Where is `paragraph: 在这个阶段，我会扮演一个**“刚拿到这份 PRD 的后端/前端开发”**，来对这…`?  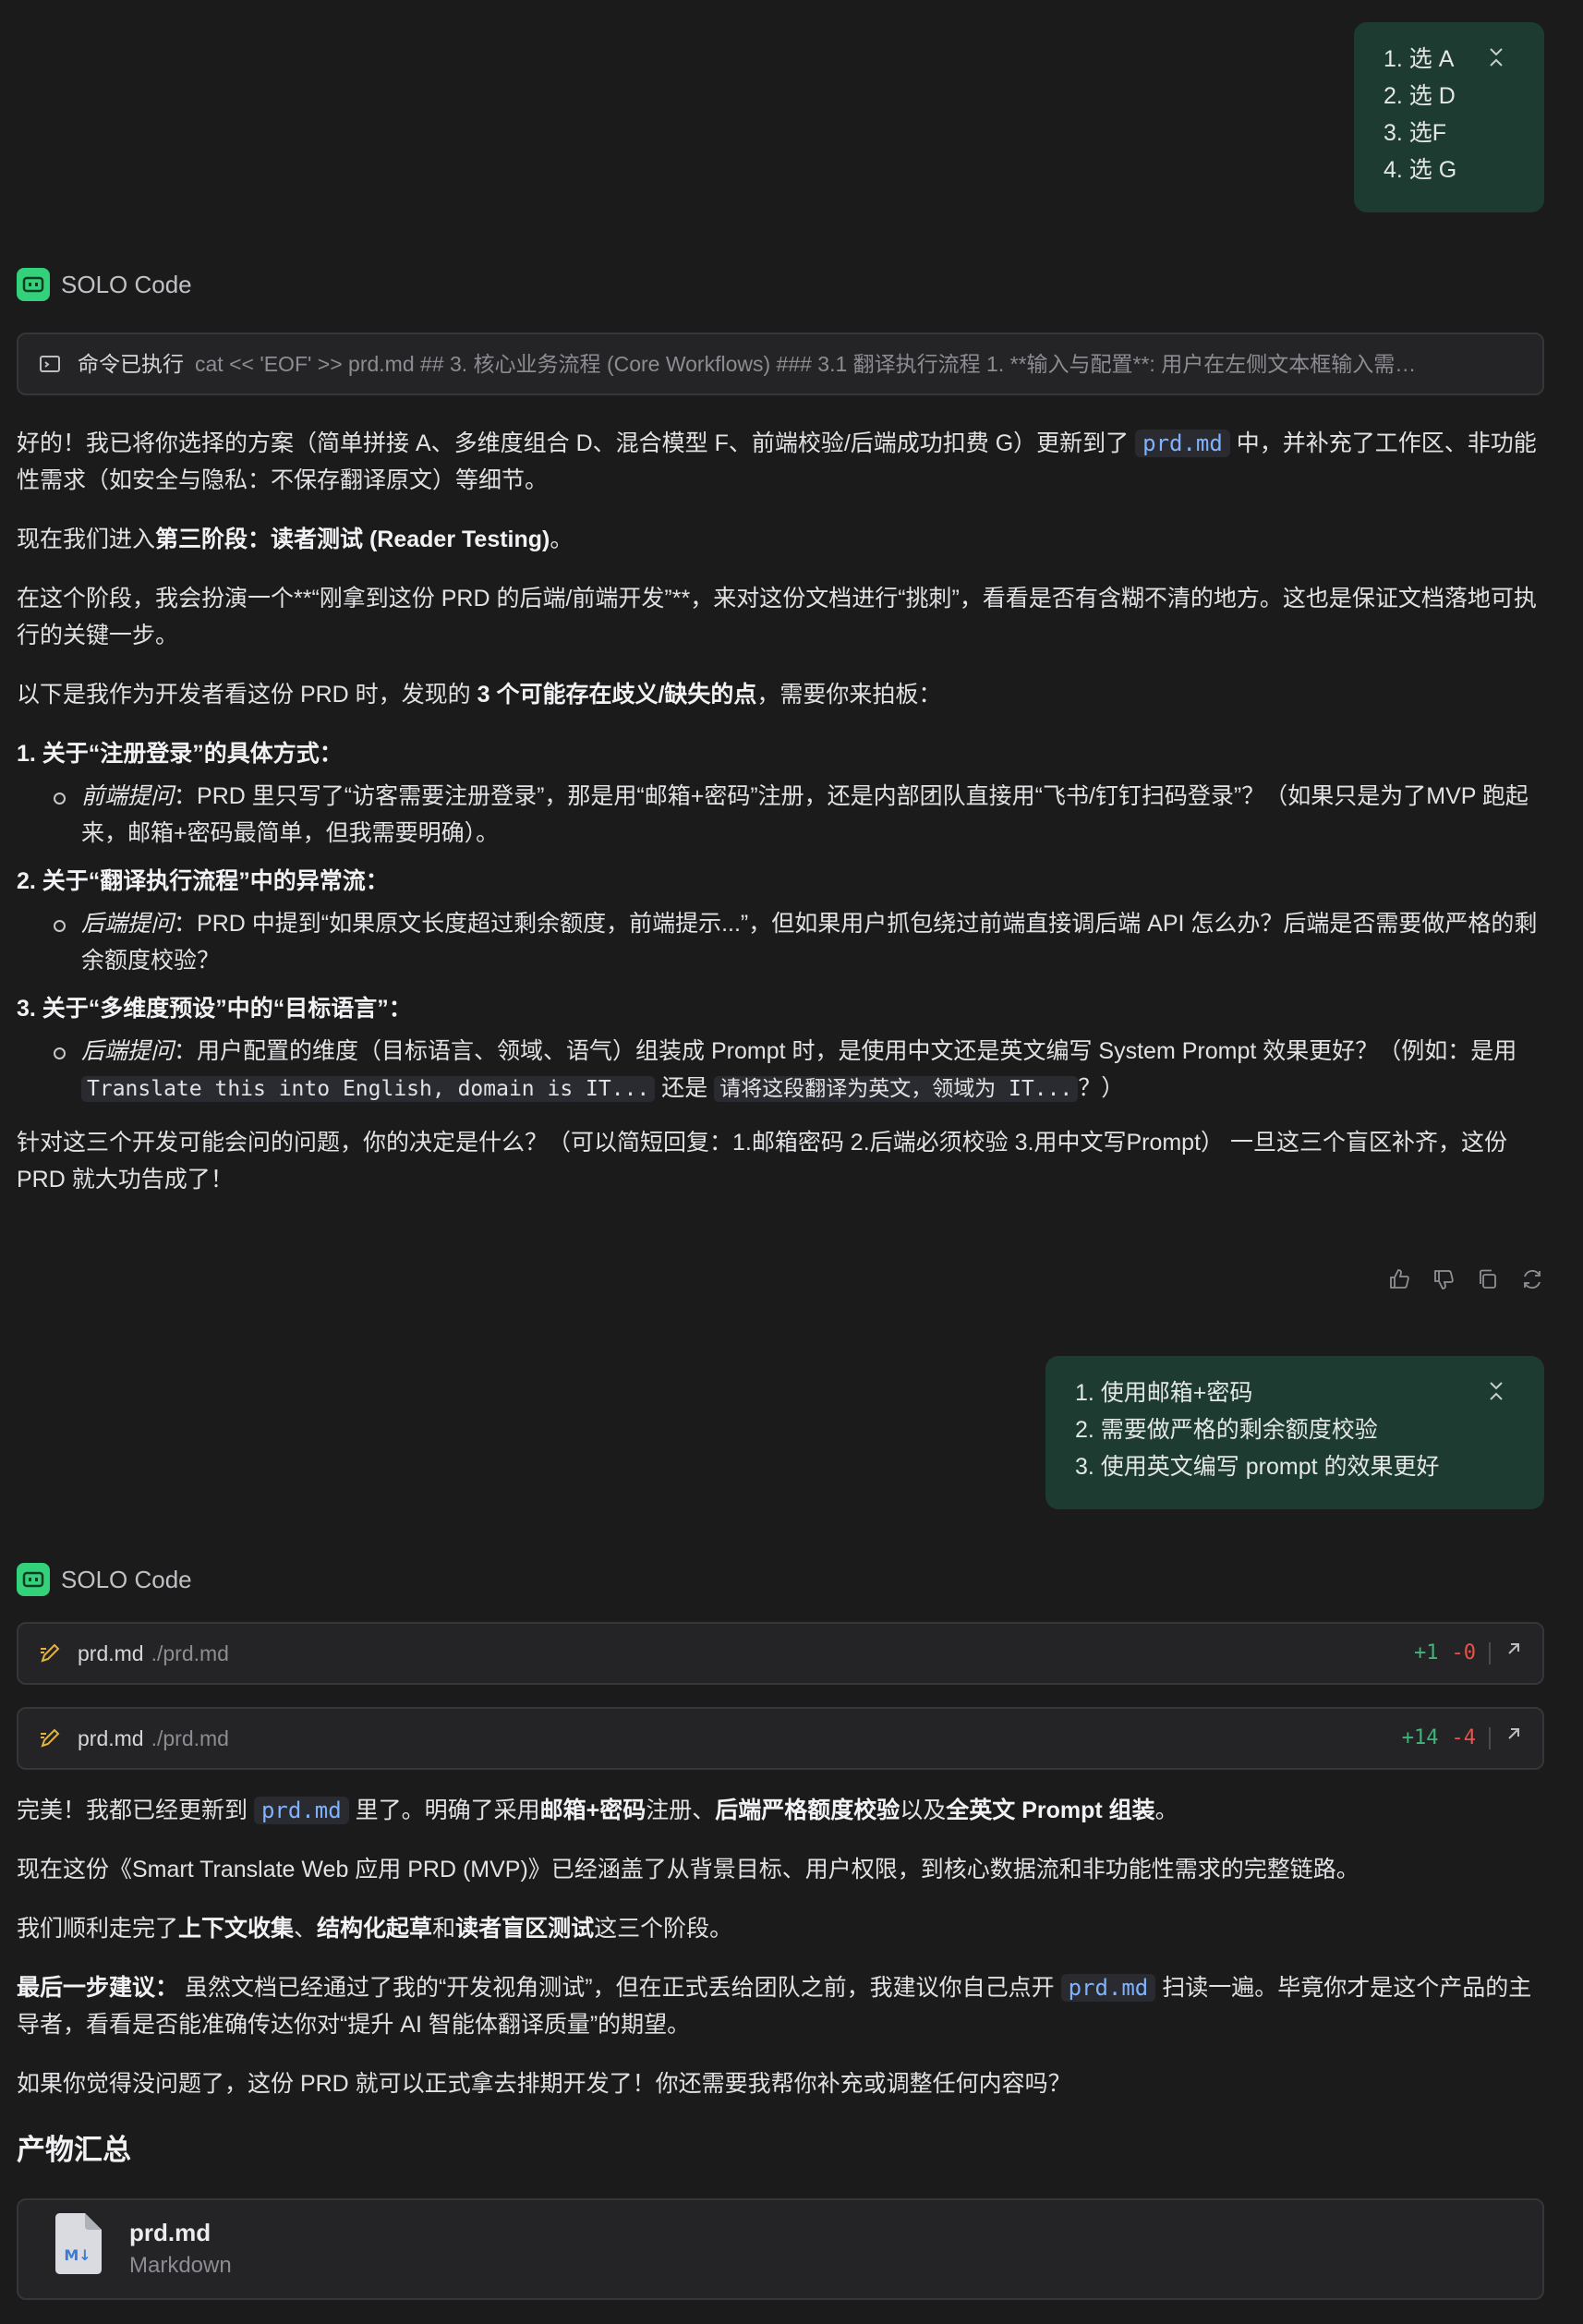 paragraph: 在这个阶段，我会扮演一个**“刚拿到这份 PRD 的后端/前端开发”**，来对这… is located at coordinates (777, 617).